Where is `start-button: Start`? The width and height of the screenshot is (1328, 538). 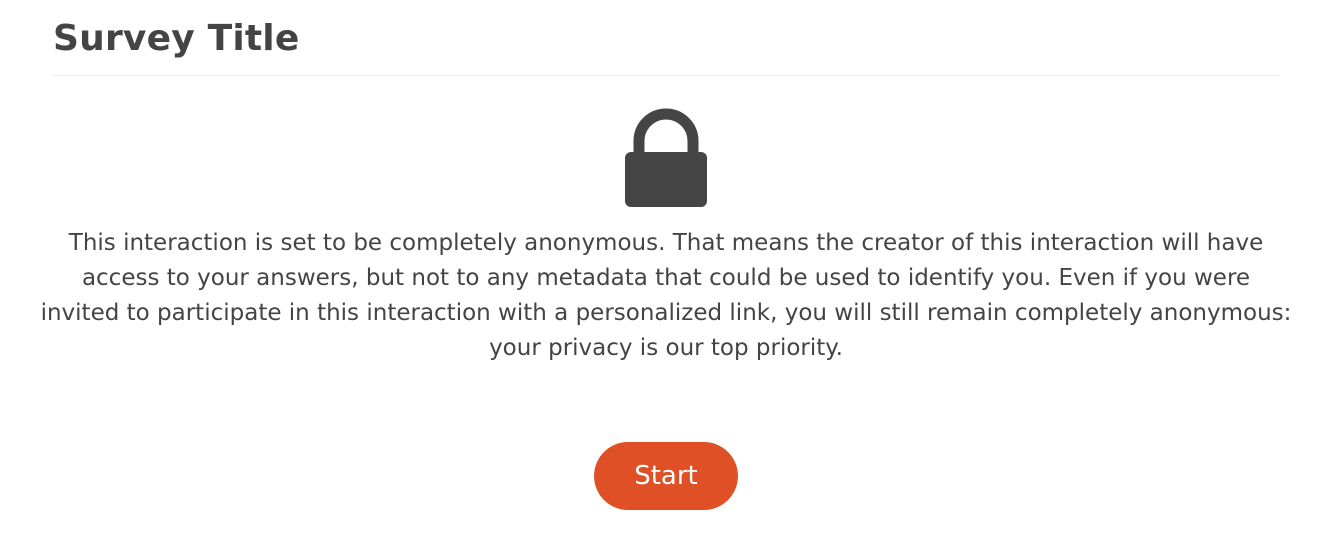
start-button: Start is located at coordinates (666, 476).